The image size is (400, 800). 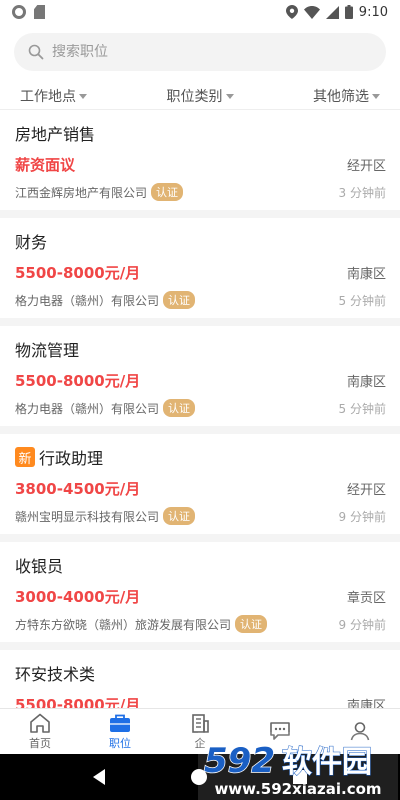 What do you see at coordinates (99, 777) in the screenshot?
I see `back-icon` at bounding box center [99, 777].